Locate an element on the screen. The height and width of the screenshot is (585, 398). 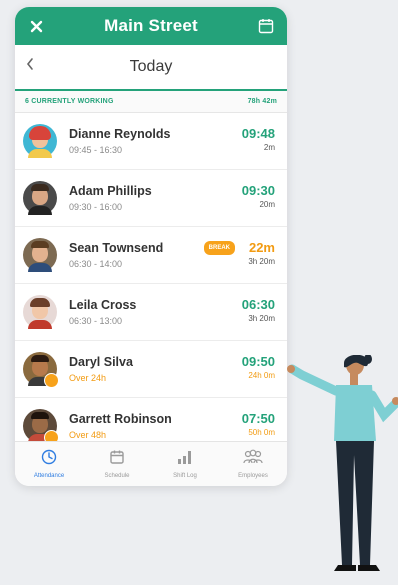
tab-schedule: Schedule is located at coordinates (117, 464).